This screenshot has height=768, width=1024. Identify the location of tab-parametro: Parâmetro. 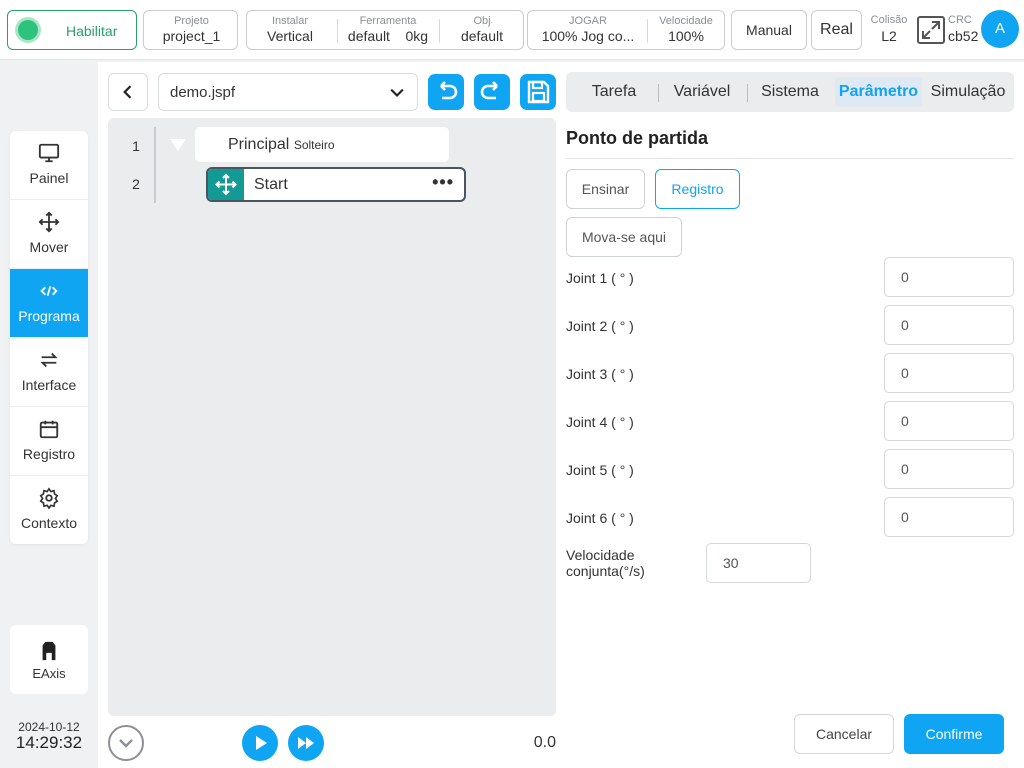
(878, 92).